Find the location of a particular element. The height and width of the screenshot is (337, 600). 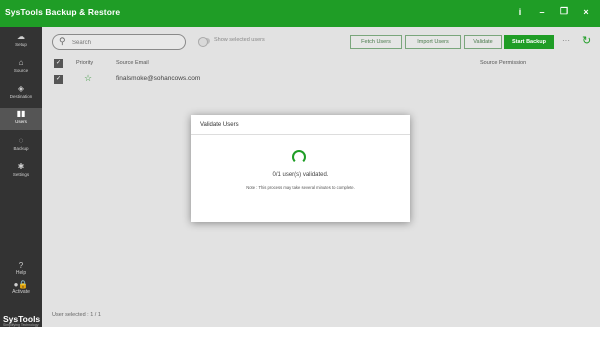

gear-icon: ✱ is located at coordinates (21, 166).